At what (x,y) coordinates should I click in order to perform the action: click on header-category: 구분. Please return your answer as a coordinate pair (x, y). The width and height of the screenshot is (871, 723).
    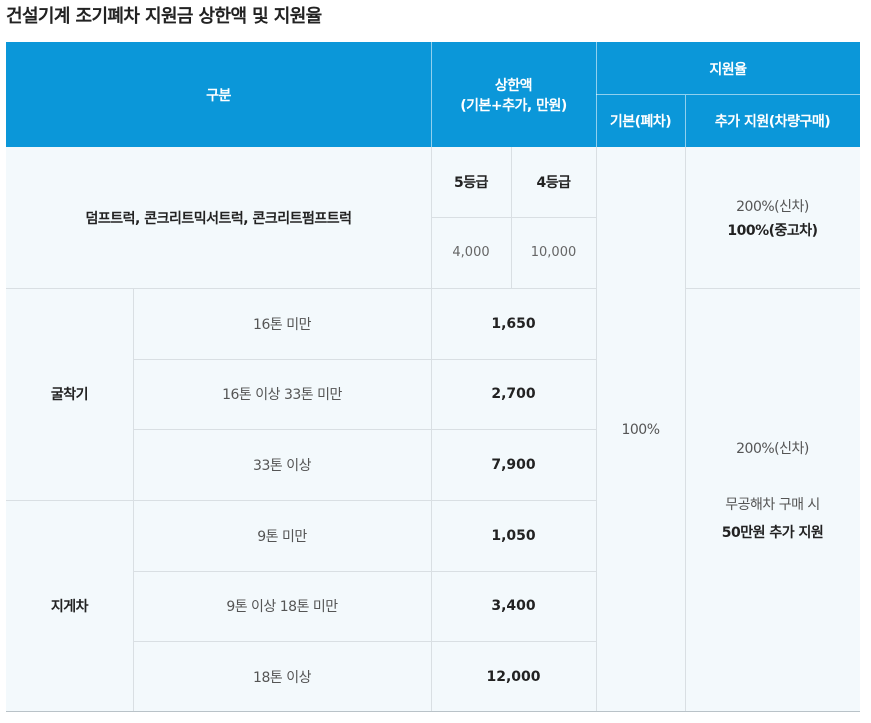
    Looking at the image, I should click on (218, 94).